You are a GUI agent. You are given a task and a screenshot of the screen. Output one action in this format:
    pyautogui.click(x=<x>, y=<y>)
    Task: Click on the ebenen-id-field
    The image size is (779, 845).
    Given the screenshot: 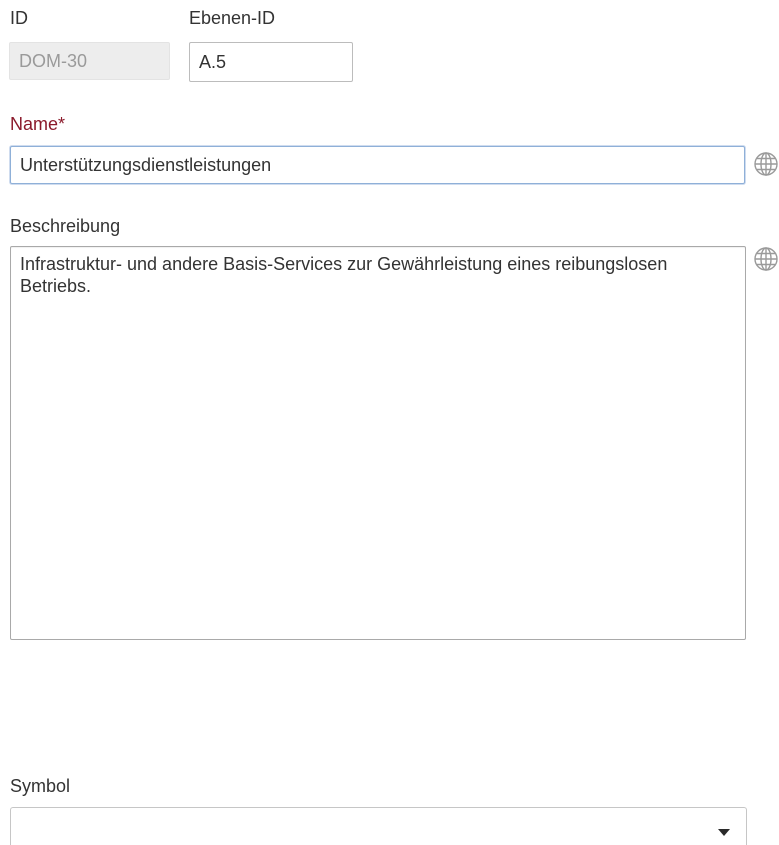 What is the action you would take?
    pyautogui.click(x=271, y=62)
    